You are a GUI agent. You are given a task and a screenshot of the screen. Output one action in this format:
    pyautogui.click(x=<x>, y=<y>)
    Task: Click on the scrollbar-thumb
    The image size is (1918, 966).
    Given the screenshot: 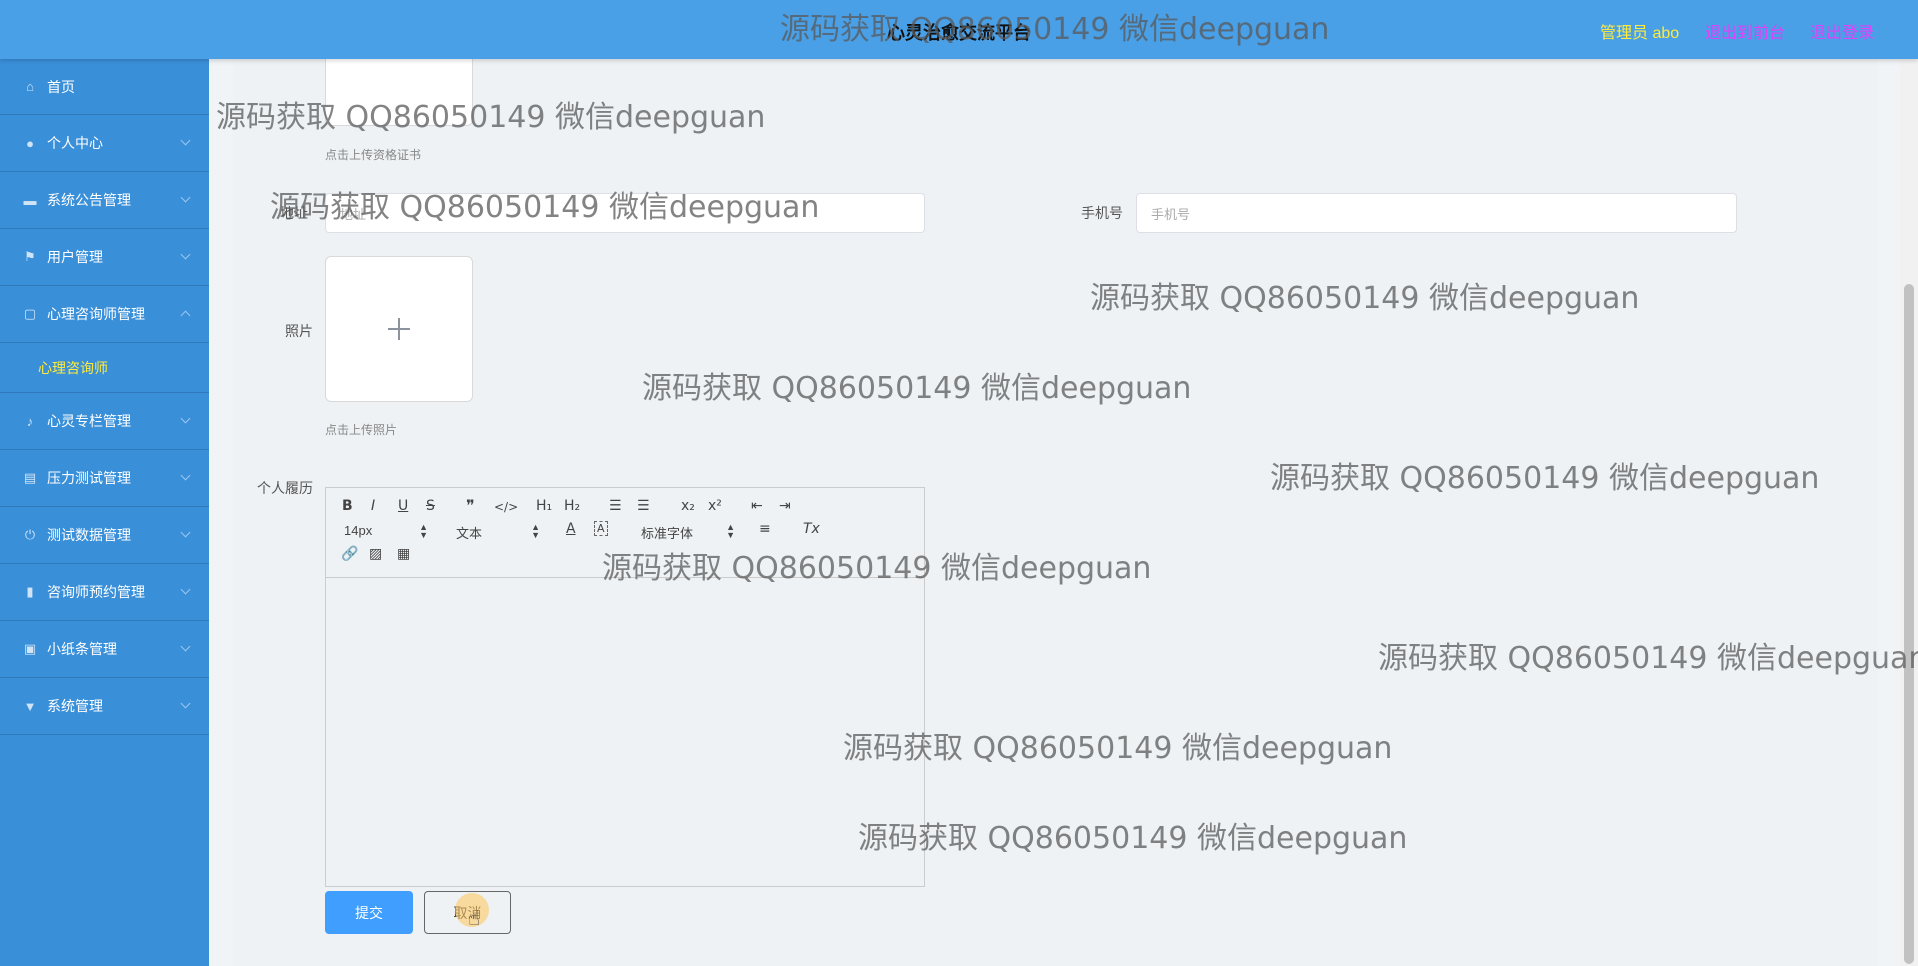 What is the action you would take?
    pyautogui.click(x=1909, y=624)
    